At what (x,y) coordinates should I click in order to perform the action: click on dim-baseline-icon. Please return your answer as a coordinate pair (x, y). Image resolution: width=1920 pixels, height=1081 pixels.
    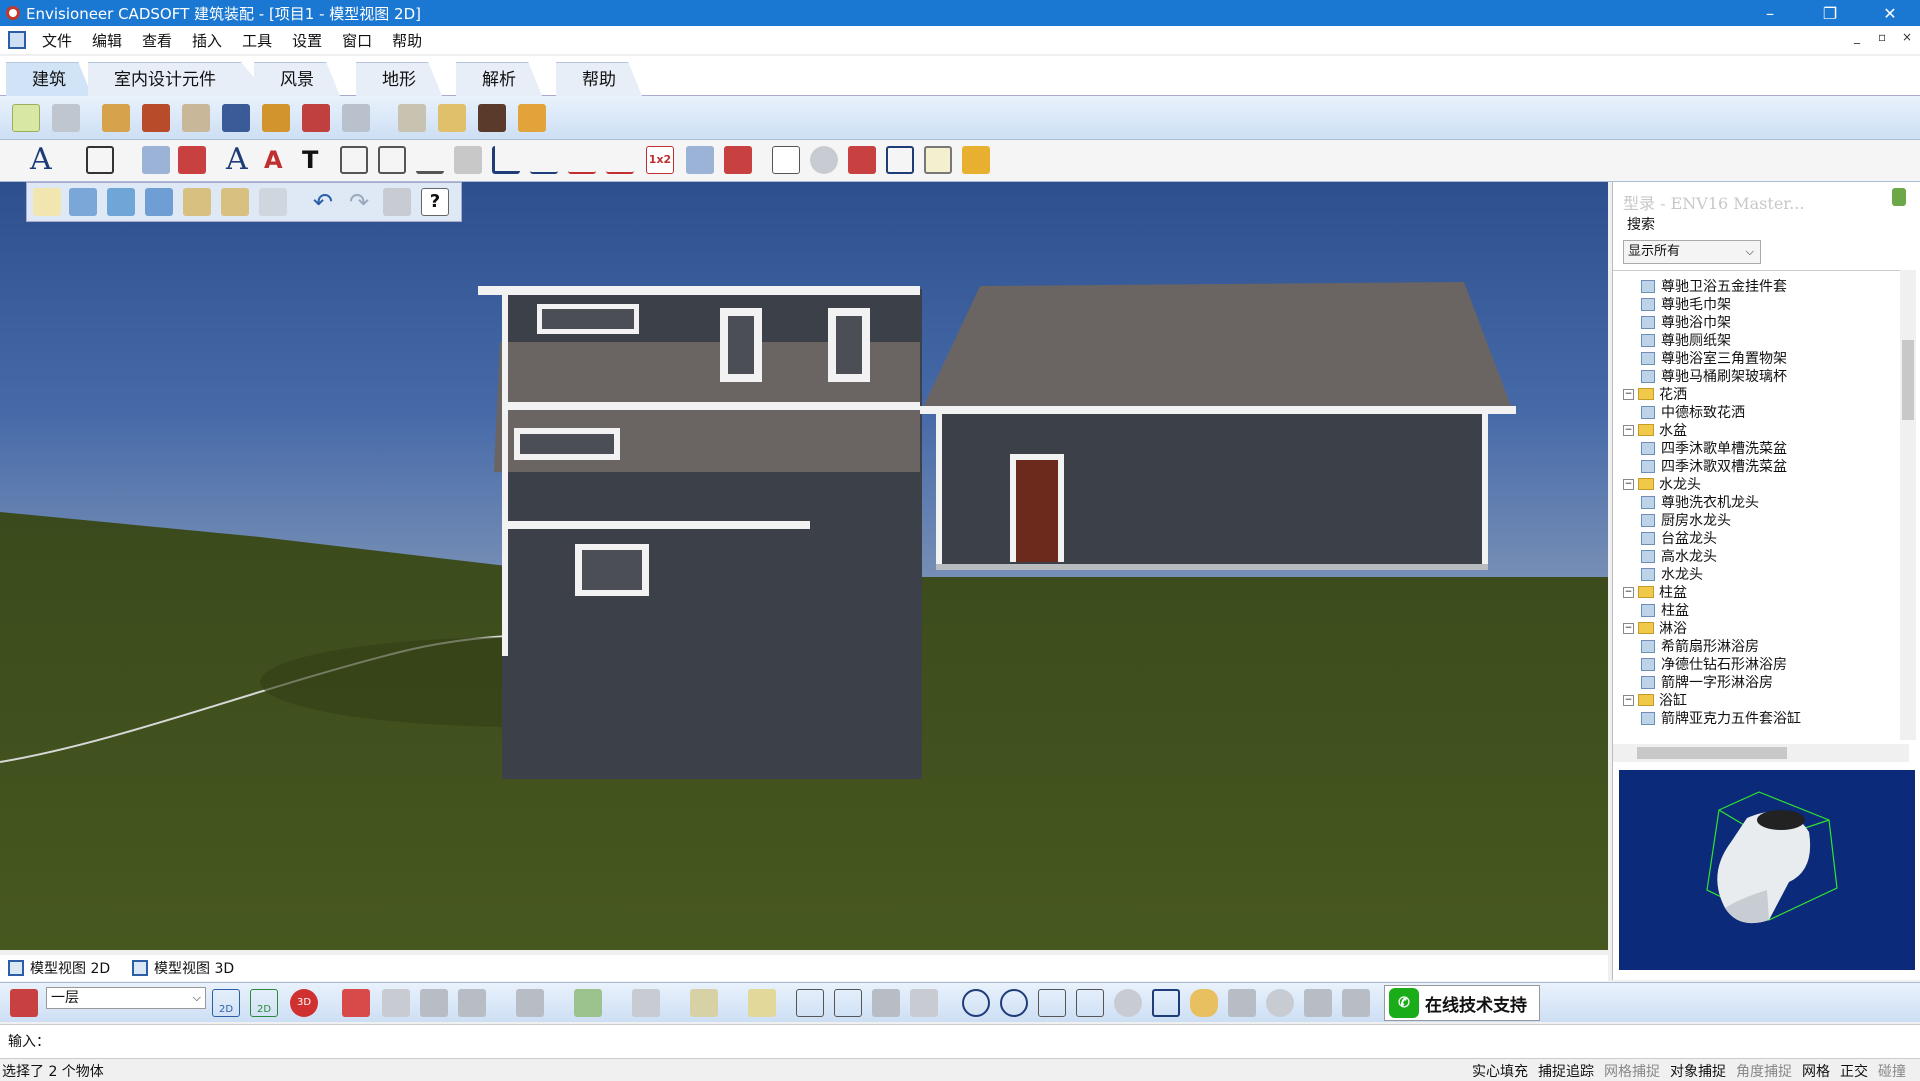
    Looking at the image, I should click on (582, 160).